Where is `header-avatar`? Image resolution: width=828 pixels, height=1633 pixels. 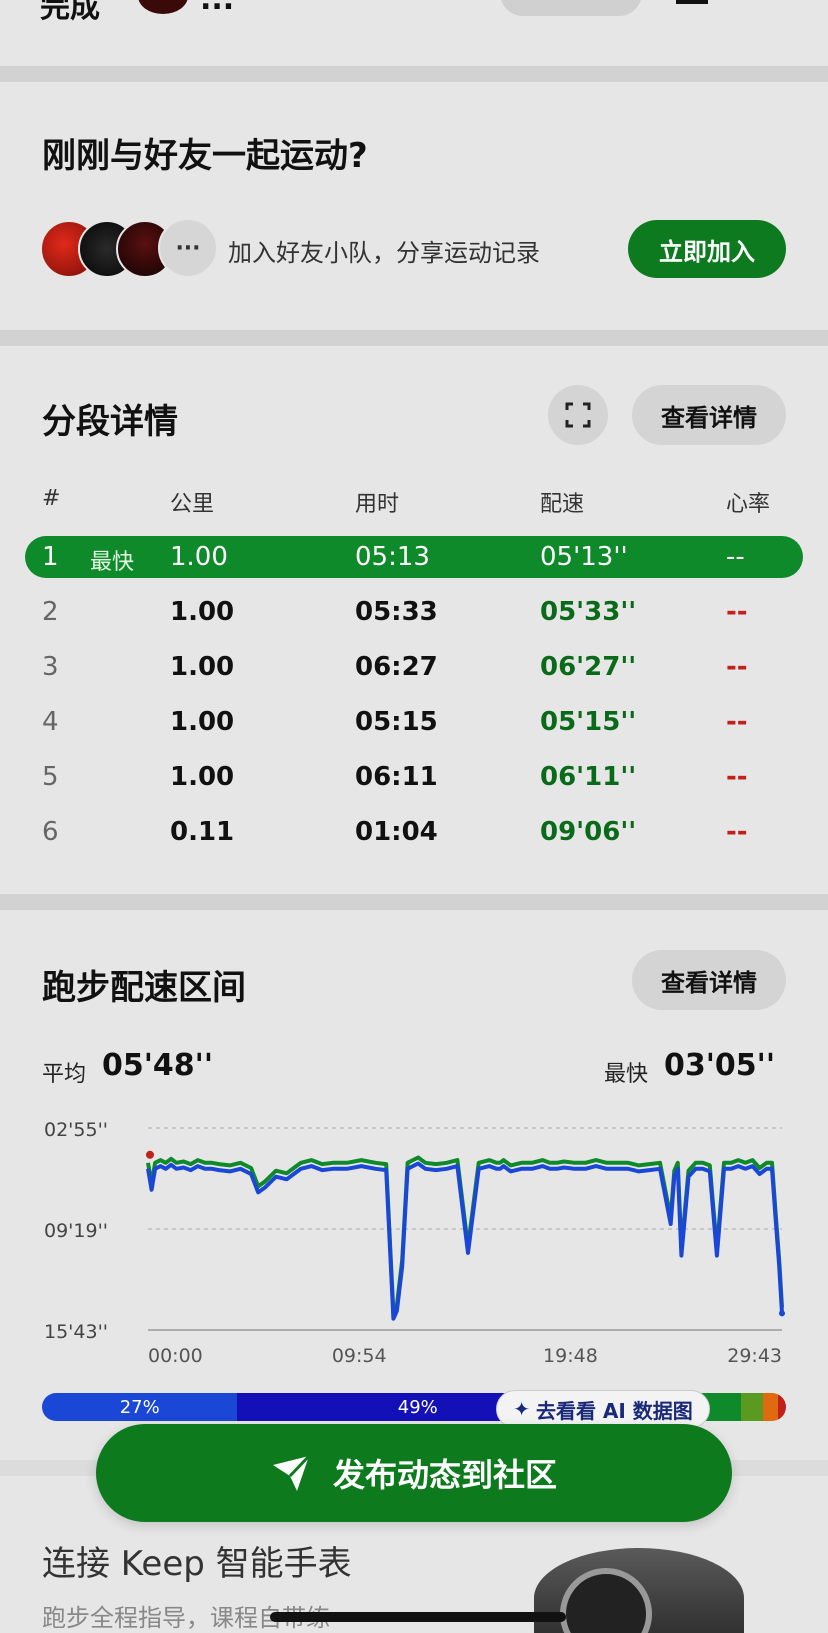 header-avatar is located at coordinates (163, 7).